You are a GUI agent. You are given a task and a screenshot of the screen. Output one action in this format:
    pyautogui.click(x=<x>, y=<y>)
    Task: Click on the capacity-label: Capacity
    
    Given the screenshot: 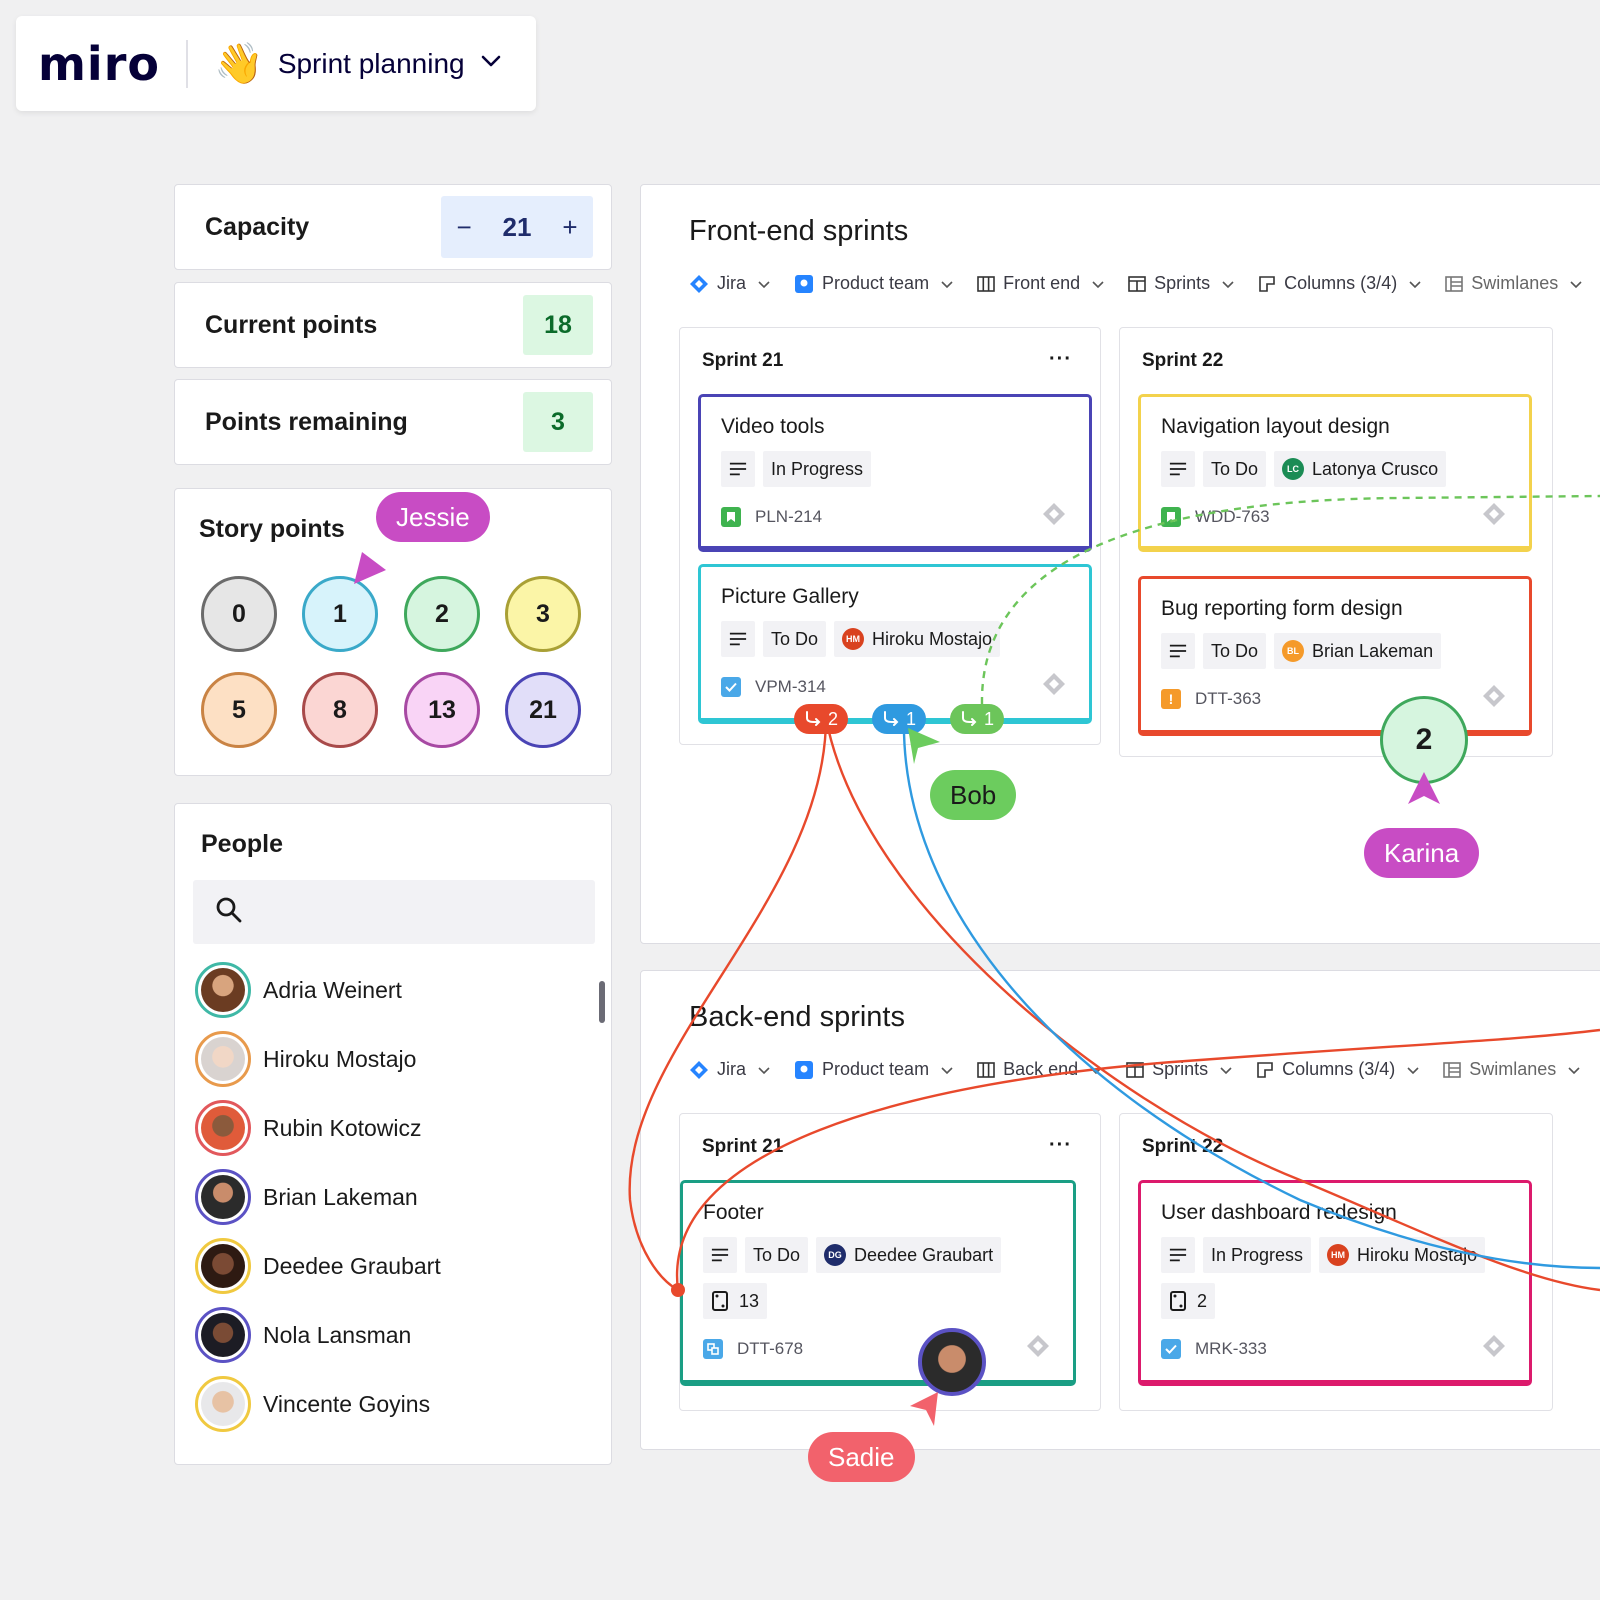 What is the action you would take?
    pyautogui.click(x=257, y=226)
    